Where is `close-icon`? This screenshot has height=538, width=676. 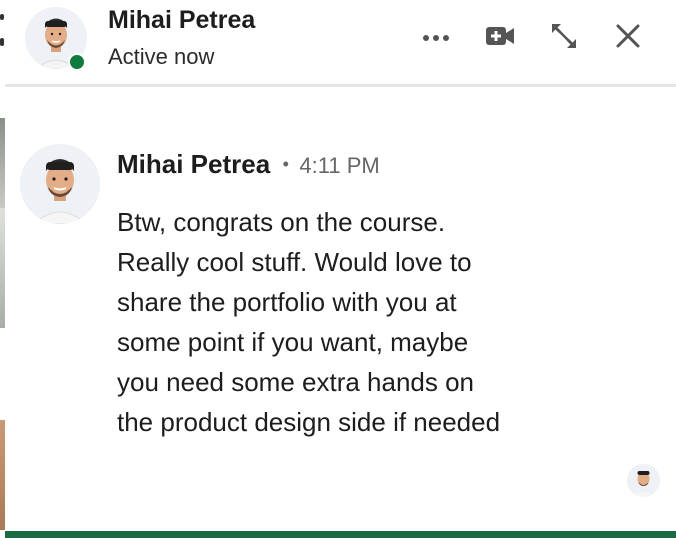
close-icon is located at coordinates (628, 38).